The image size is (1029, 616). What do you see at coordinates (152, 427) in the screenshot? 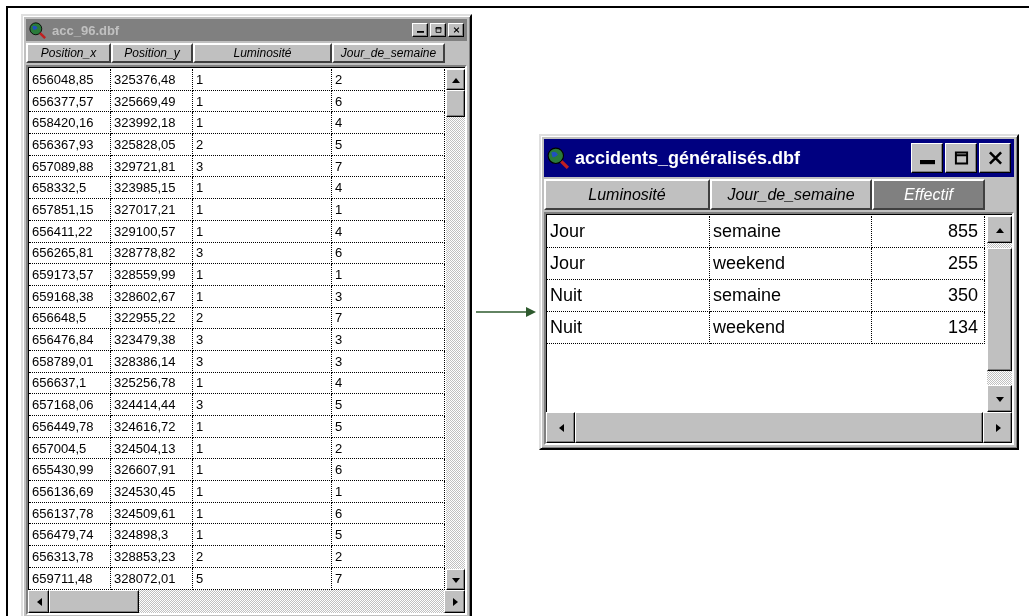
I see `table-cell: 324616,72` at bounding box center [152, 427].